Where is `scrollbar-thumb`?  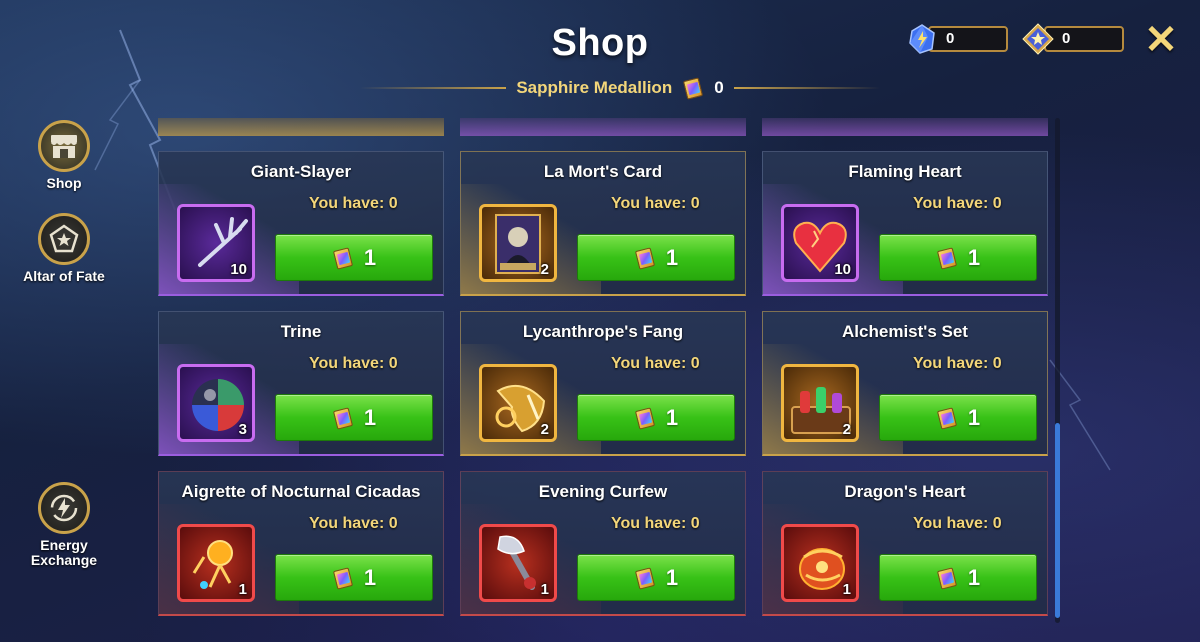
scrollbar-thumb is located at coordinates (1057, 520).